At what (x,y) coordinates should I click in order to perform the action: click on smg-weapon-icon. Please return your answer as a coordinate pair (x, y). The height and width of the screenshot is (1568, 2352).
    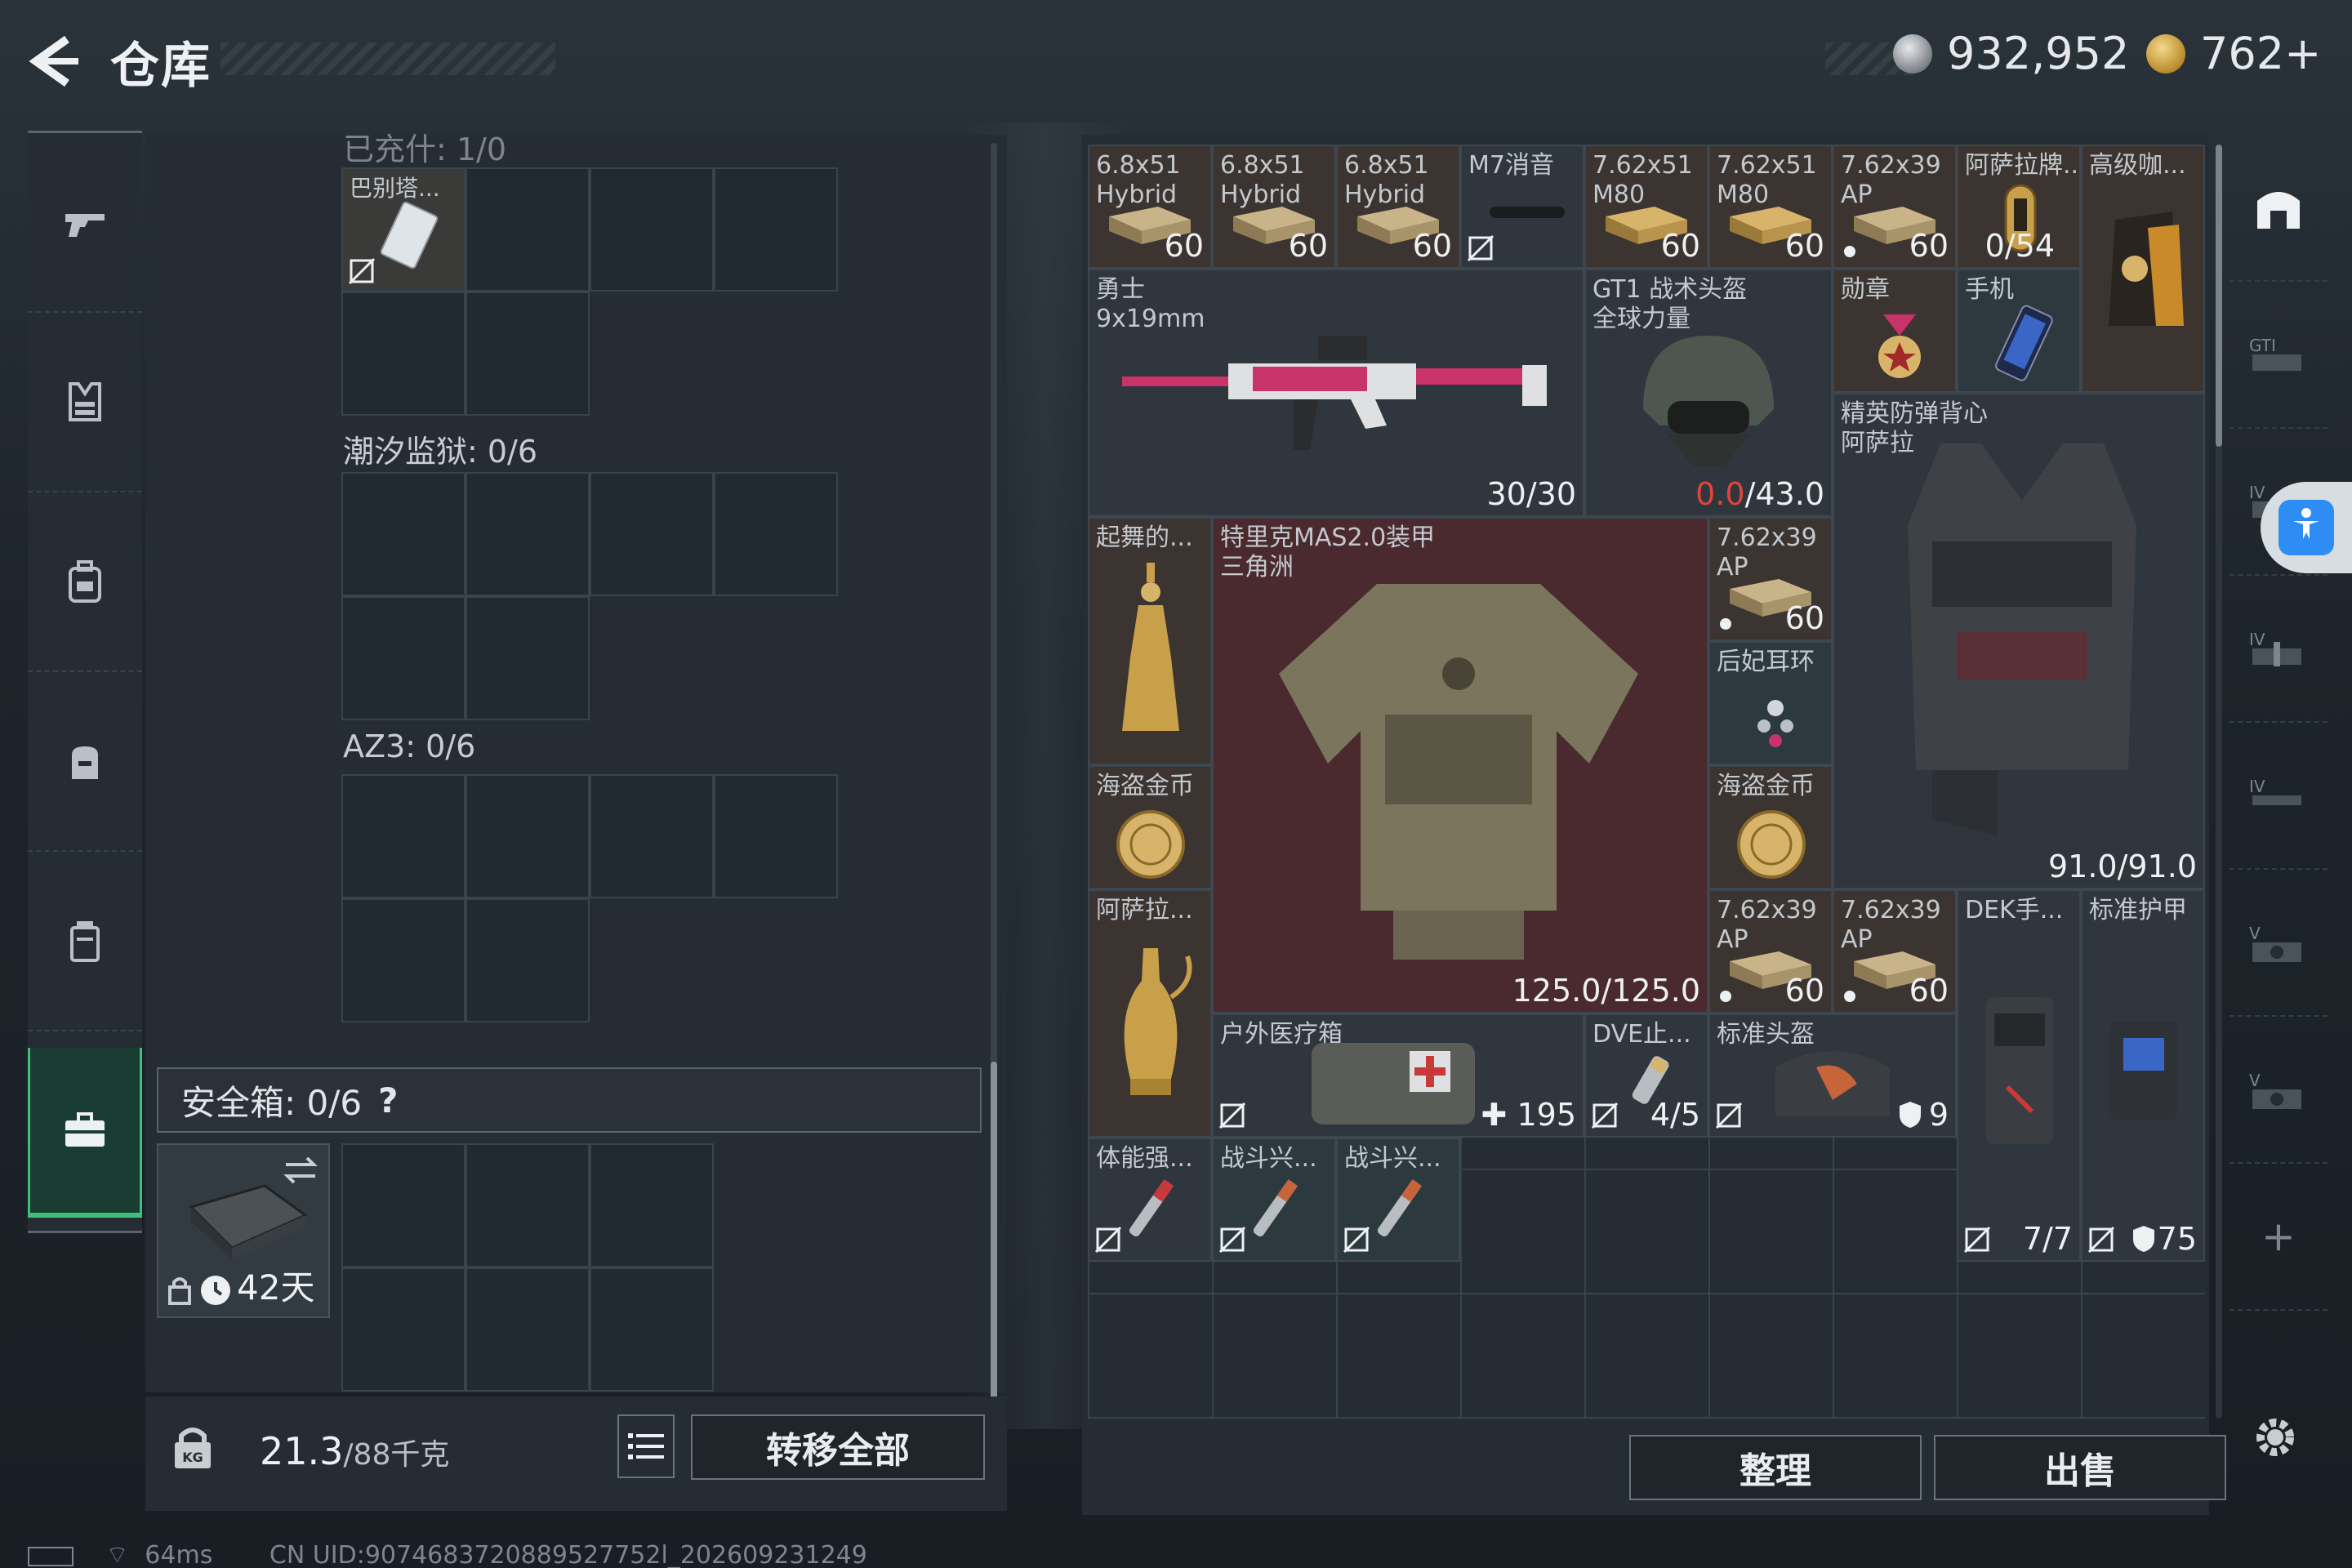
    Looking at the image, I should click on (1334, 393).